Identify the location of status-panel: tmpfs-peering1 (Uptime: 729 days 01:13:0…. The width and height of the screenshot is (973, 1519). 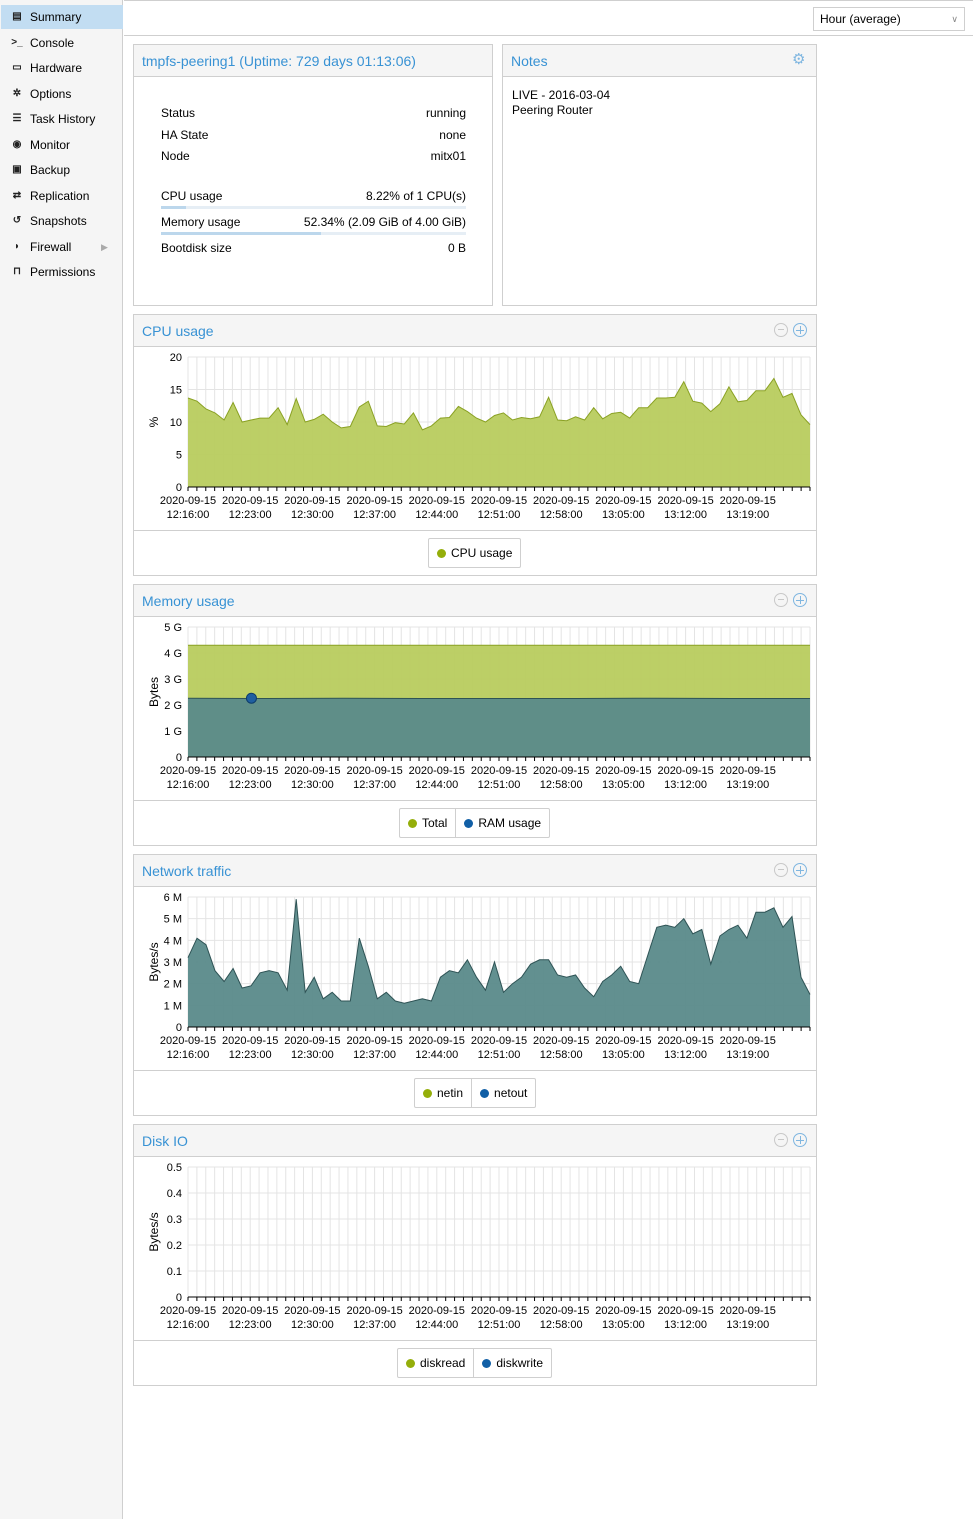
(313, 175).